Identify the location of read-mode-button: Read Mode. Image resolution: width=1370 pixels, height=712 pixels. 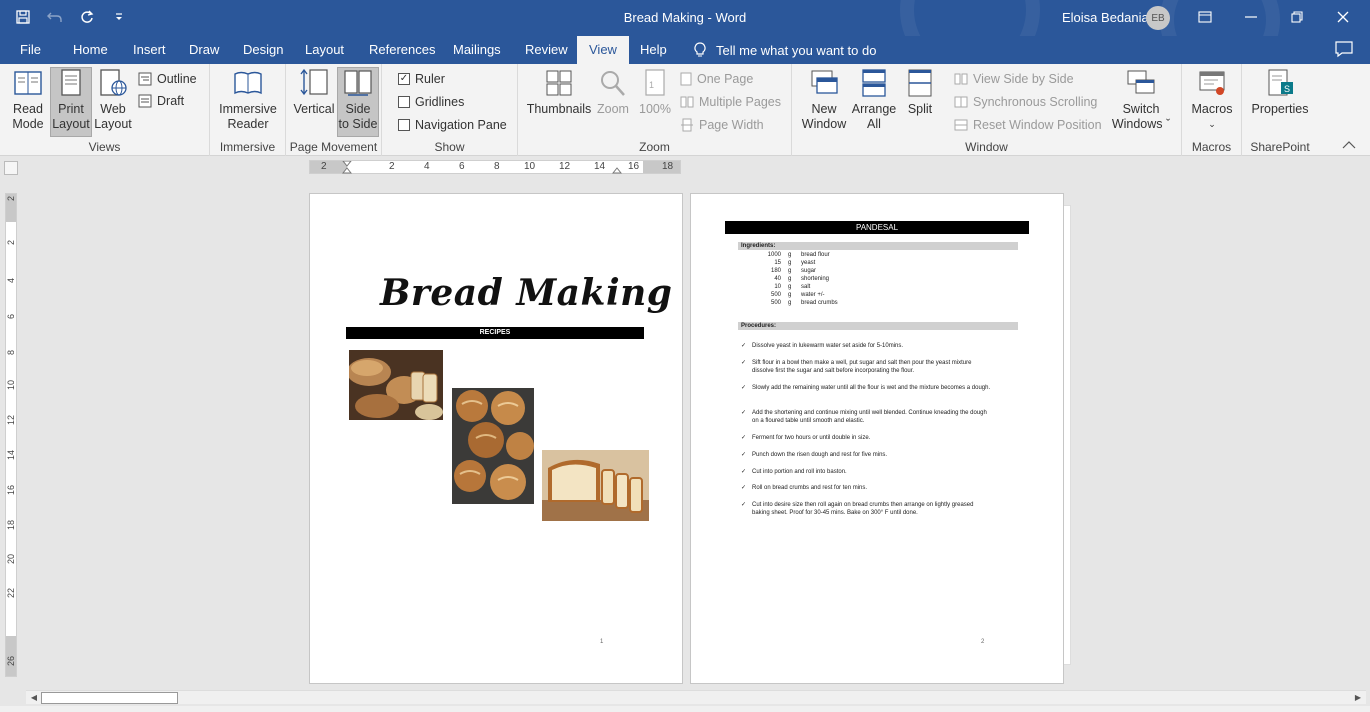
(28, 102).